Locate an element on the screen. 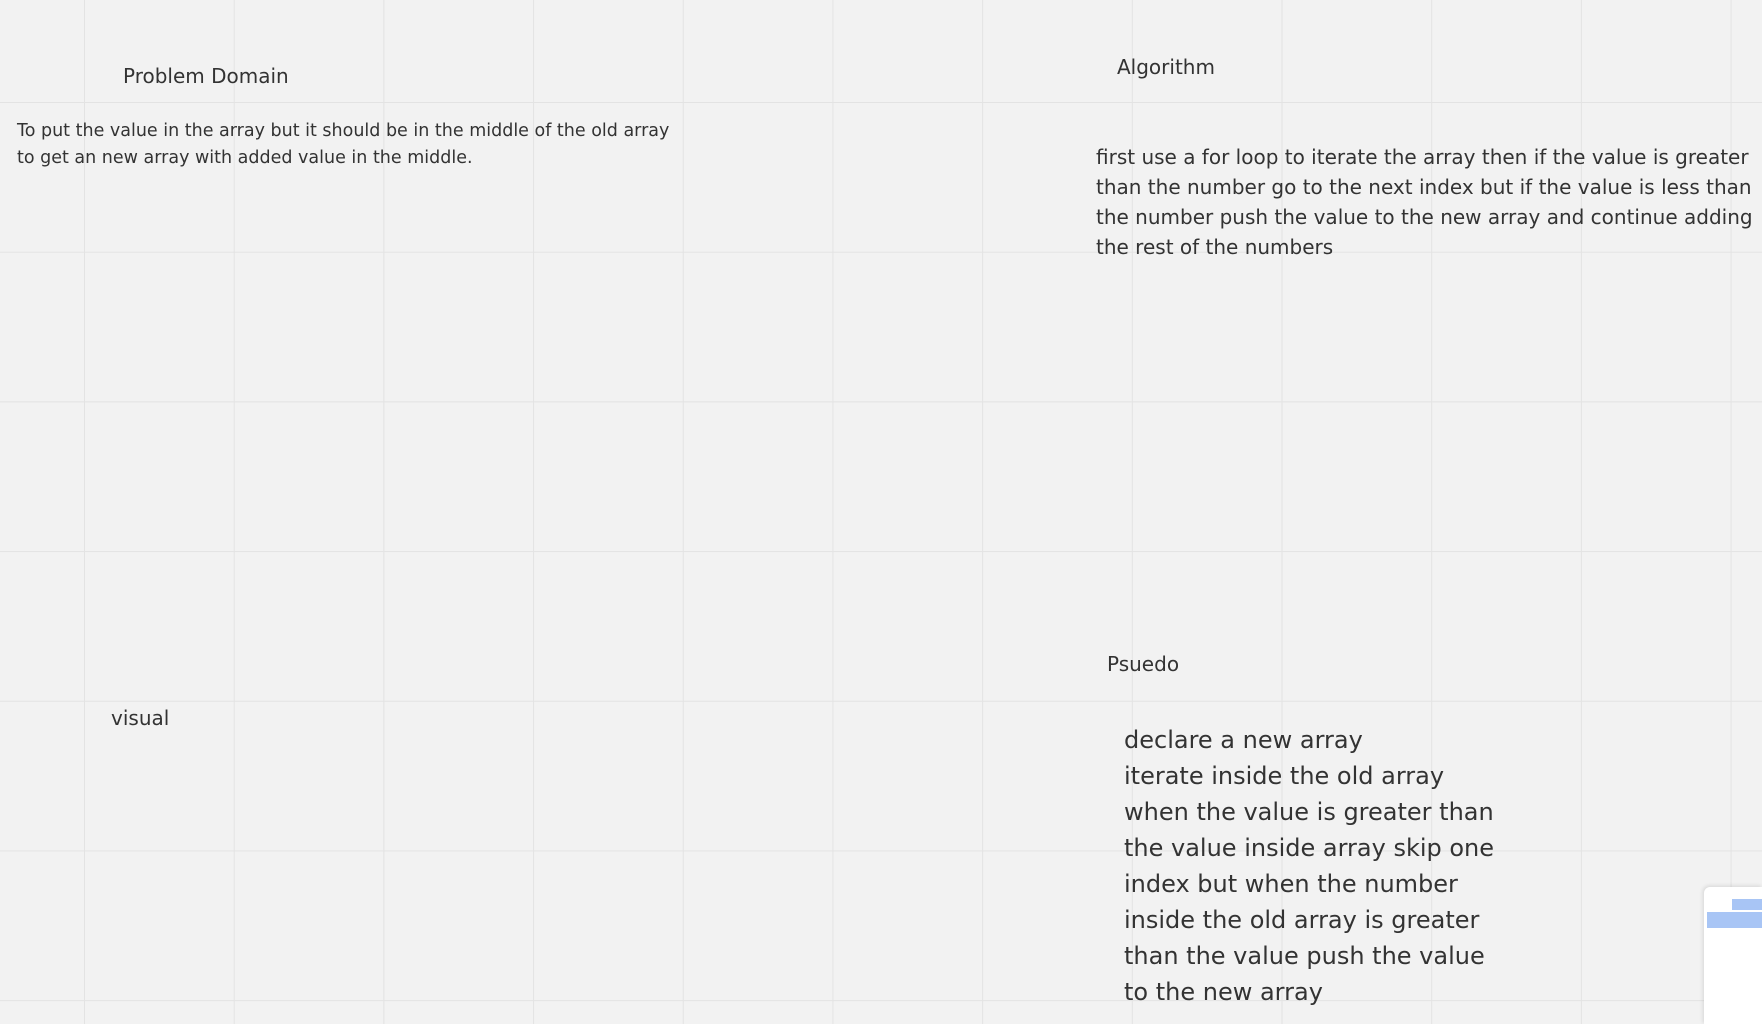 The image size is (1762, 1024). pseudo-line: declare a new array is located at coordinates (1243, 740).